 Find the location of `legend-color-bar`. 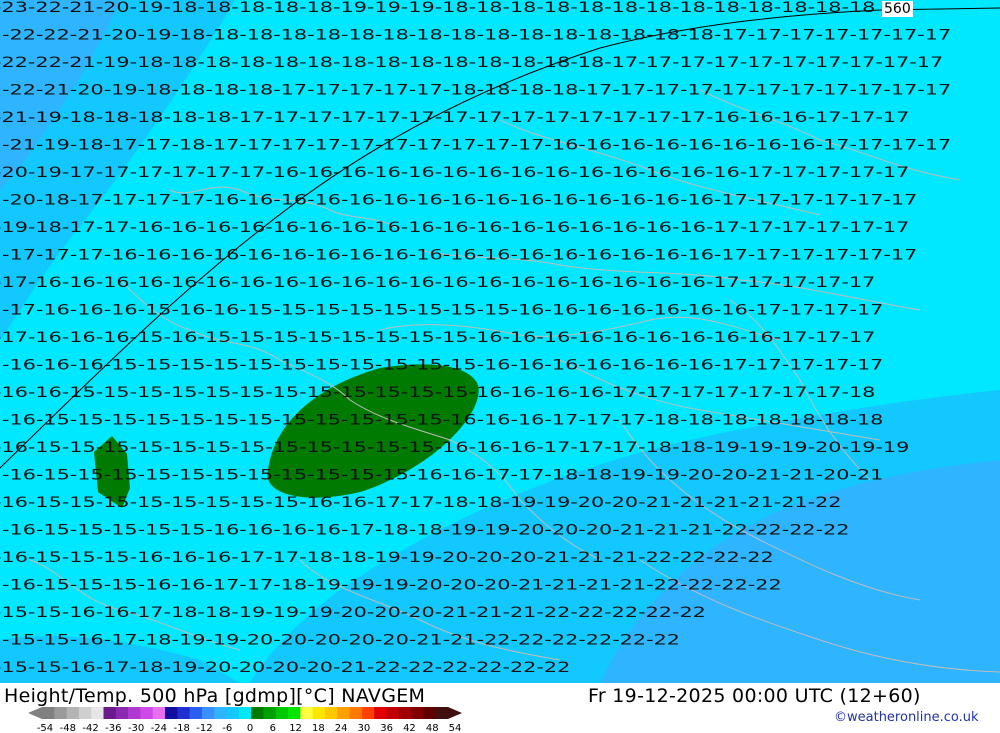

legend-color-bar is located at coordinates (245, 713).